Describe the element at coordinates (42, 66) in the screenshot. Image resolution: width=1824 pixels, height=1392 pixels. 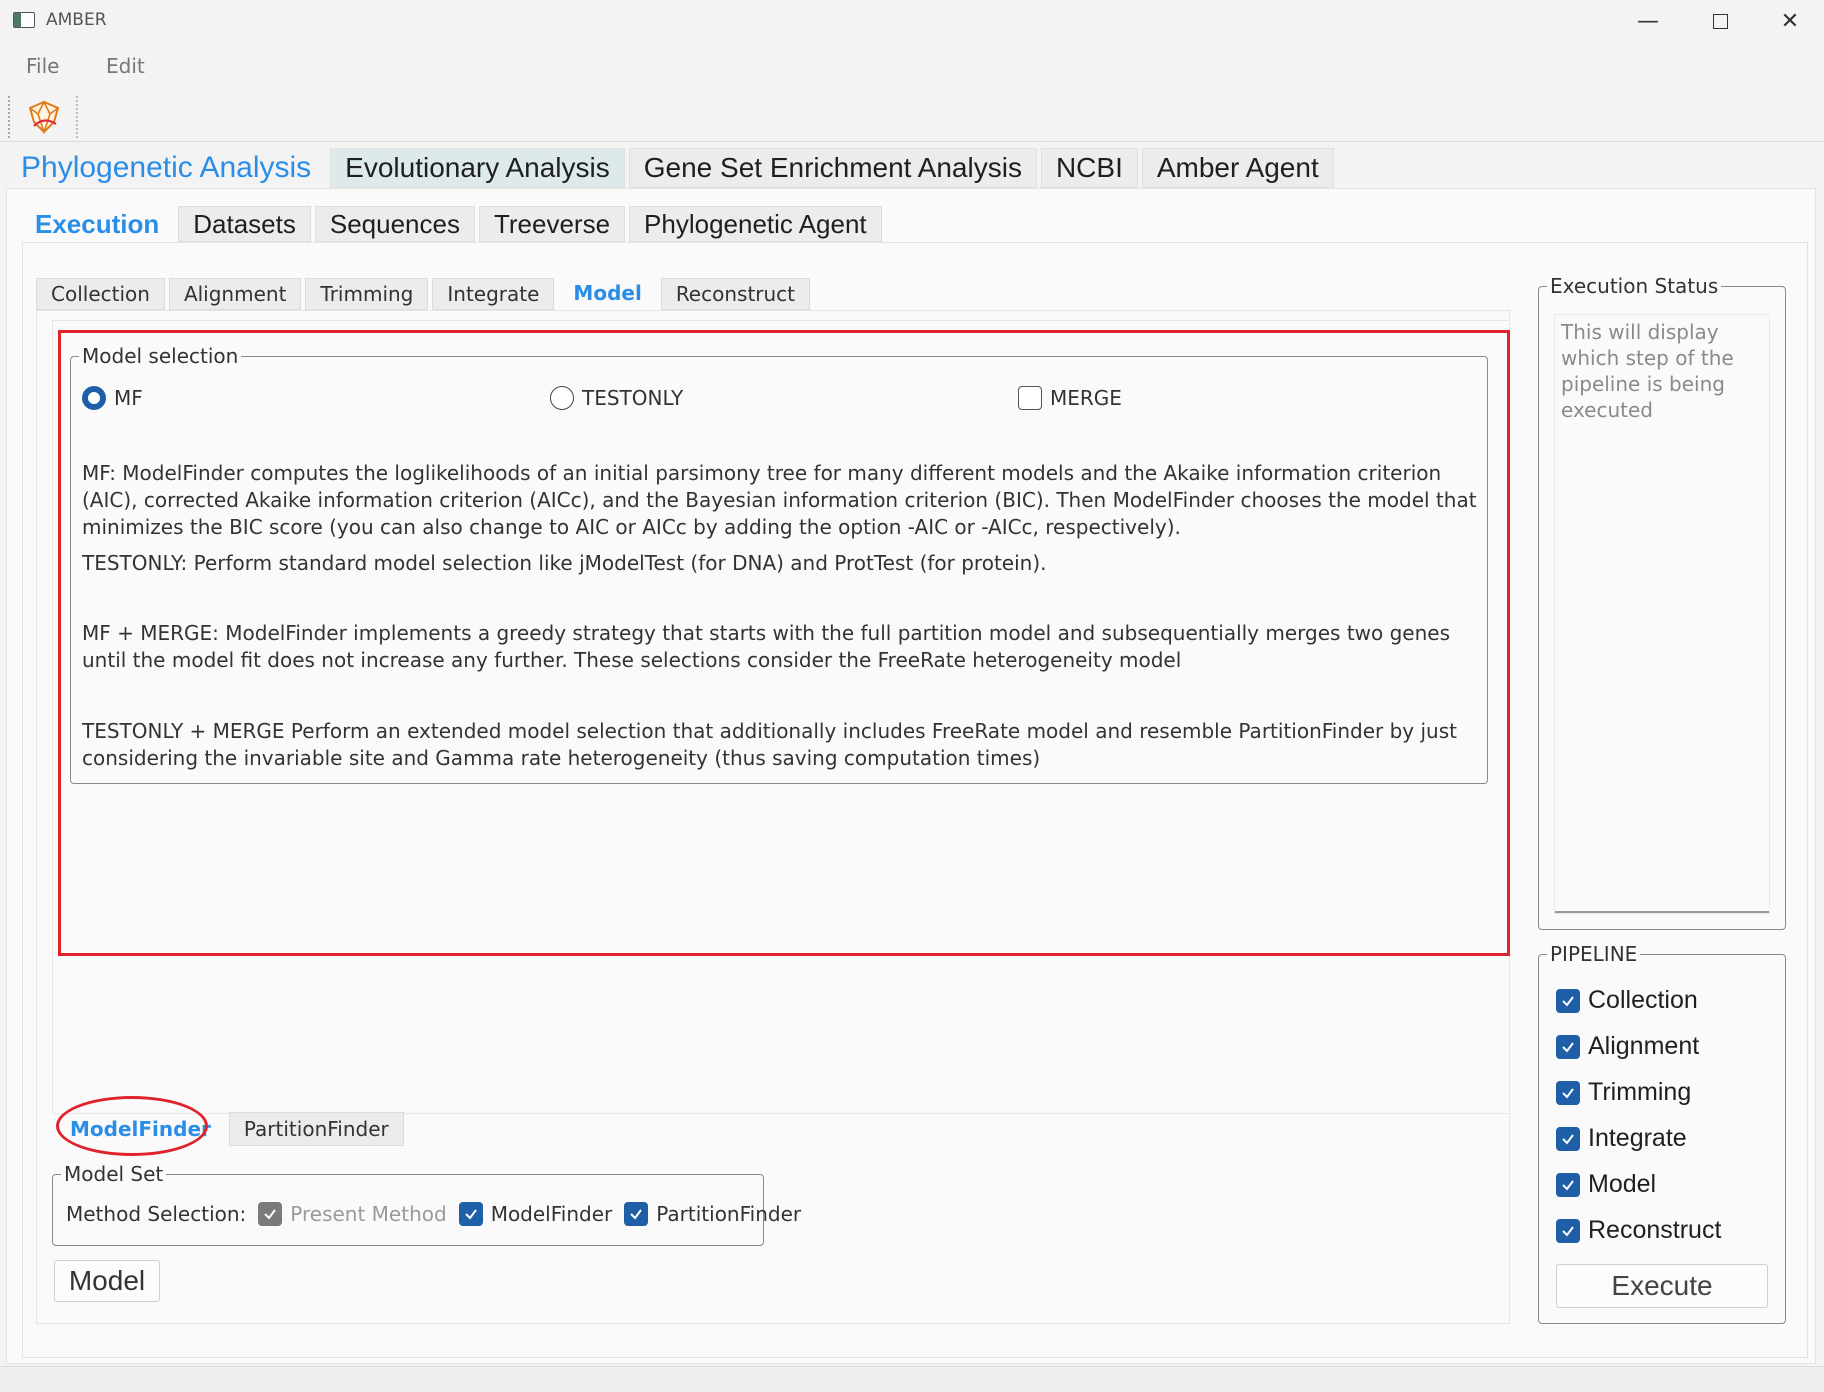
I see `menu-file: File` at that location.